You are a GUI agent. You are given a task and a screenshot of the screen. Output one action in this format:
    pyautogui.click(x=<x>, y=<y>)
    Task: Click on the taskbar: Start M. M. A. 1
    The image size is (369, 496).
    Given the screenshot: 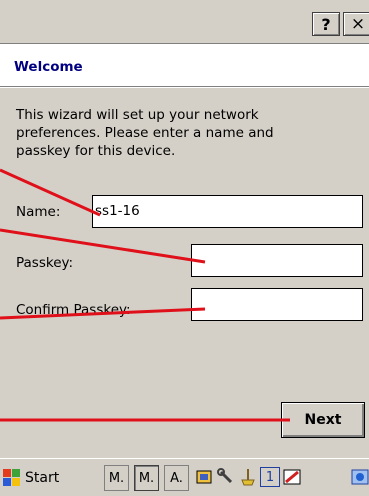 What is the action you would take?
    pyautogui.click(x=184, y=477)
    